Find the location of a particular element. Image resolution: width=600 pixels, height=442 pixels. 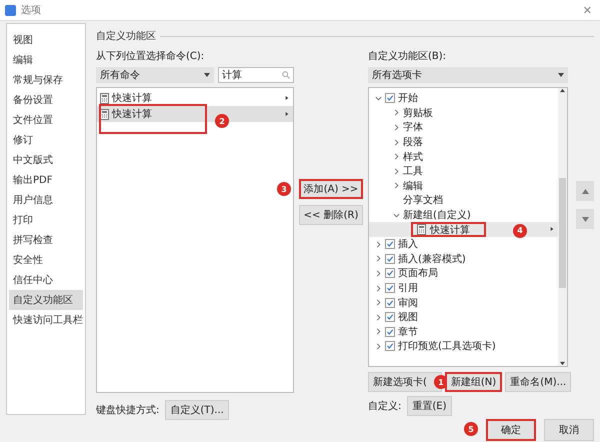

sidebar-item: 信任中心 is located at coordinates (46, 280).